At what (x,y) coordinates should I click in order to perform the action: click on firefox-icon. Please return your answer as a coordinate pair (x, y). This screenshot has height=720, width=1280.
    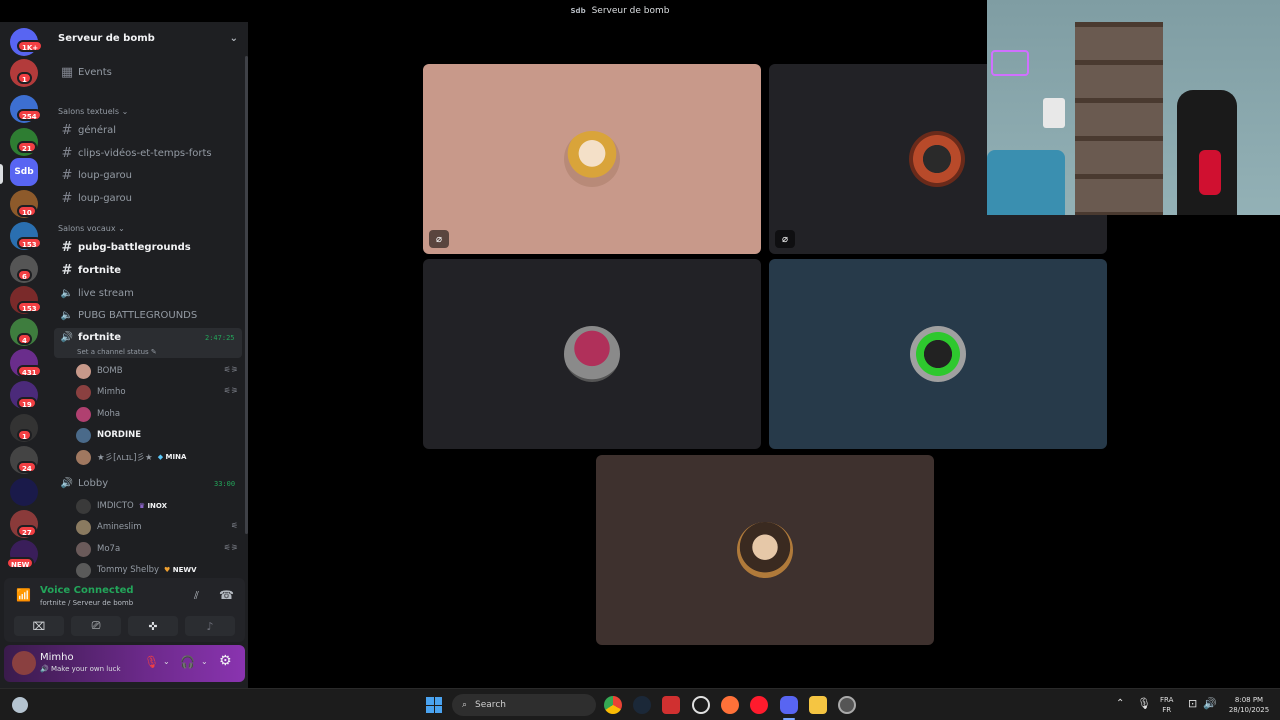
    Looking at the image, I should click on (730, 705).